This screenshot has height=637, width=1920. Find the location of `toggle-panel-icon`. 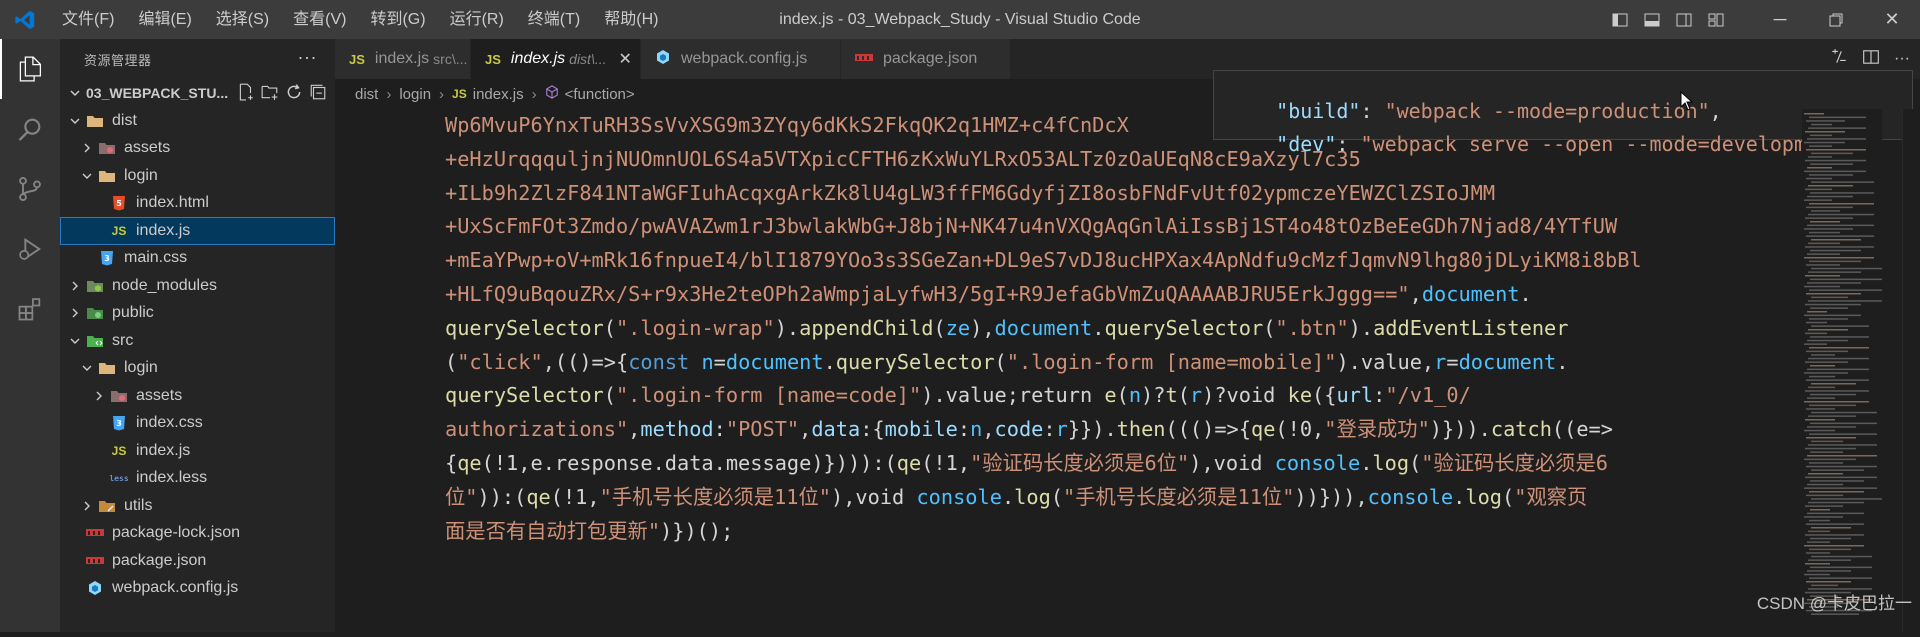

toggle-panel-icon is located at coordinates (1652, 19).